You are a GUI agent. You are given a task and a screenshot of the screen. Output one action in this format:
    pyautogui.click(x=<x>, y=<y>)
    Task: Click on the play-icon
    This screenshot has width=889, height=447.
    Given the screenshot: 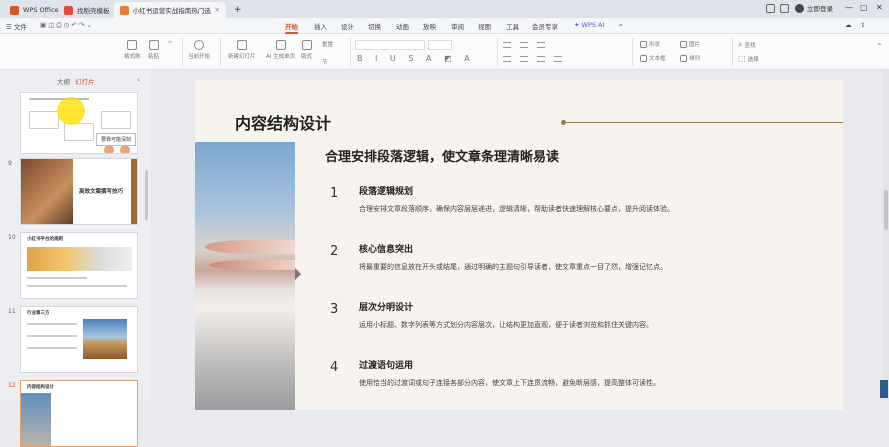 What is the action you would take?
    pyautogui.click(x=199, y=45)
    